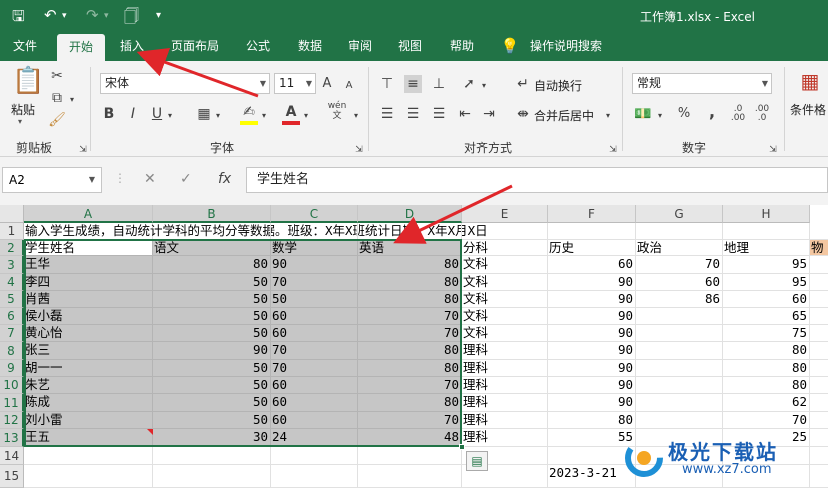  Describe the element at coordinates (766, 248) in the screenshot. I see `header-cell: 地理` at that location.